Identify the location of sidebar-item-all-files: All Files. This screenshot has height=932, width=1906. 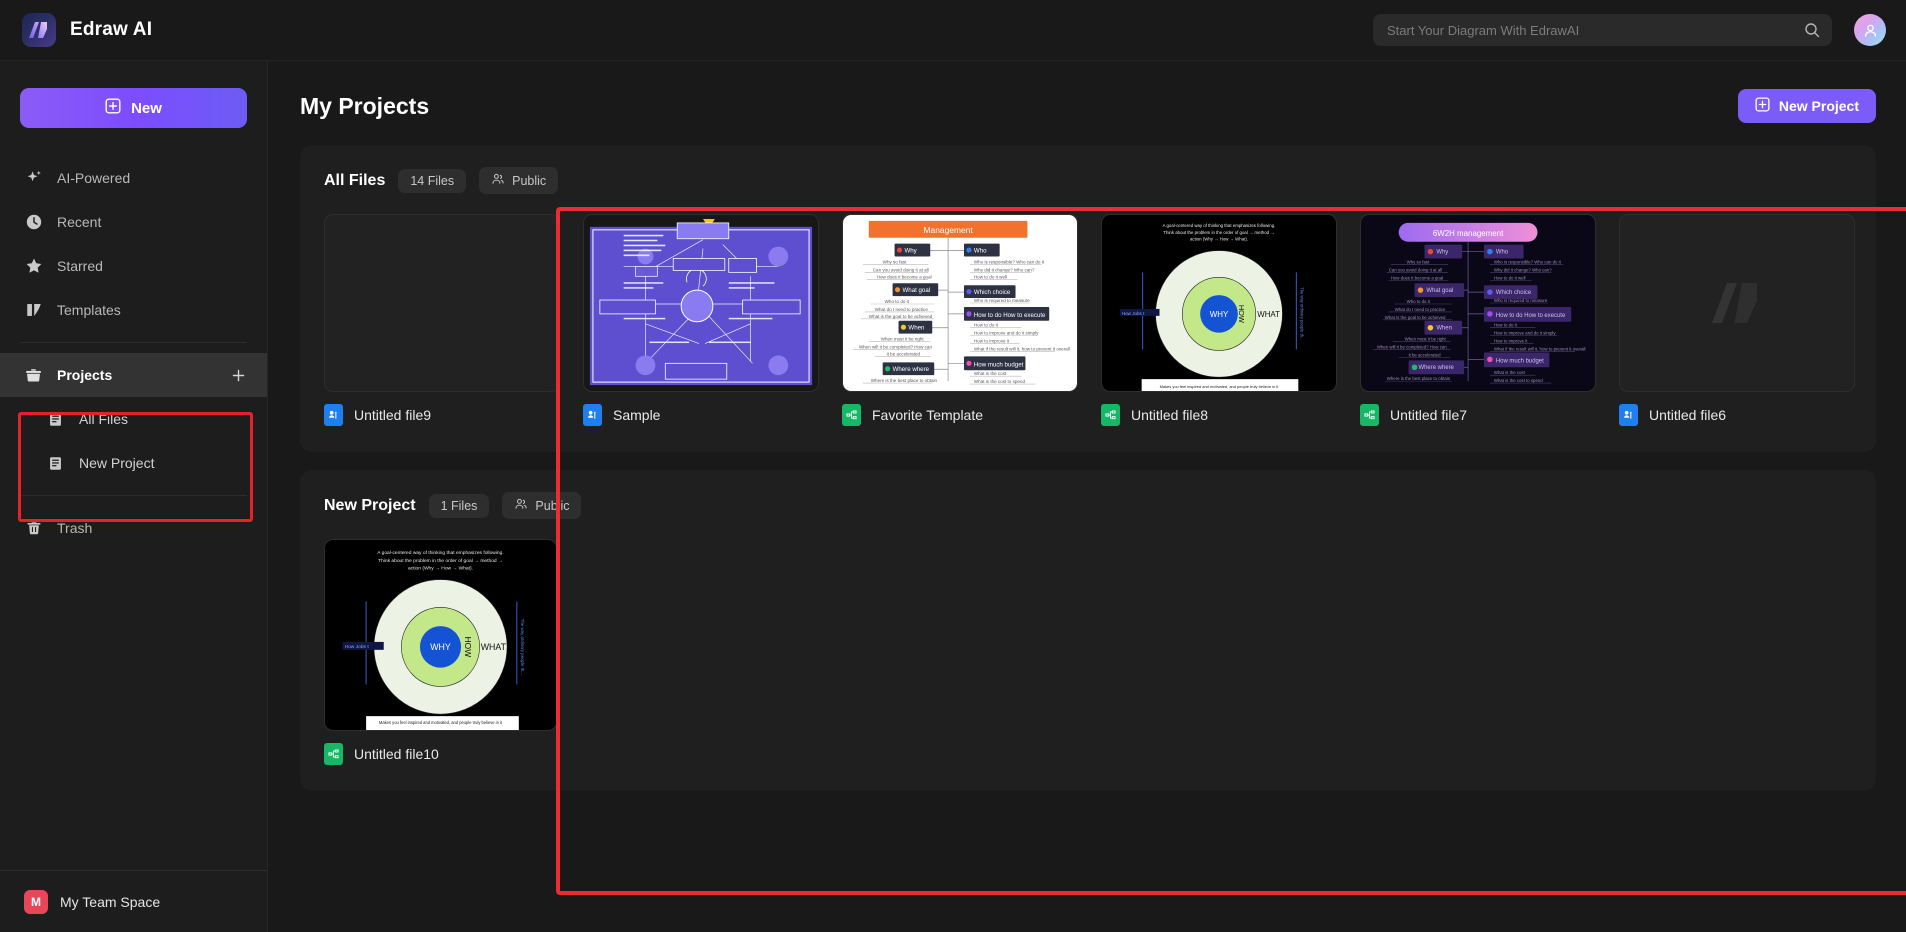
(144, 419).